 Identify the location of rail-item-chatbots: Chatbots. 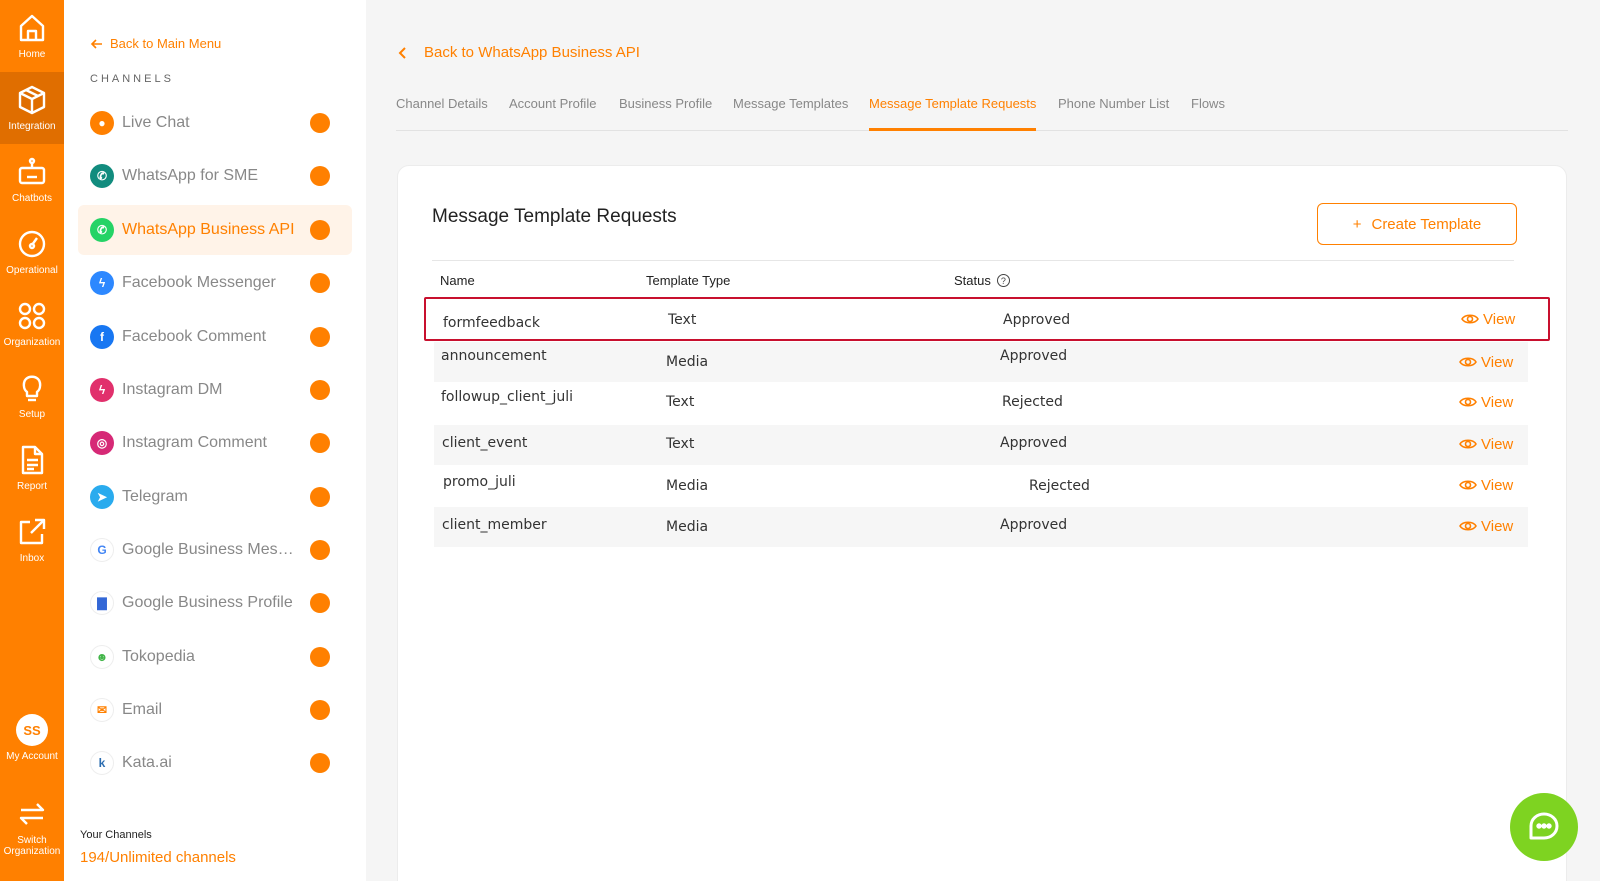
(32, 180).